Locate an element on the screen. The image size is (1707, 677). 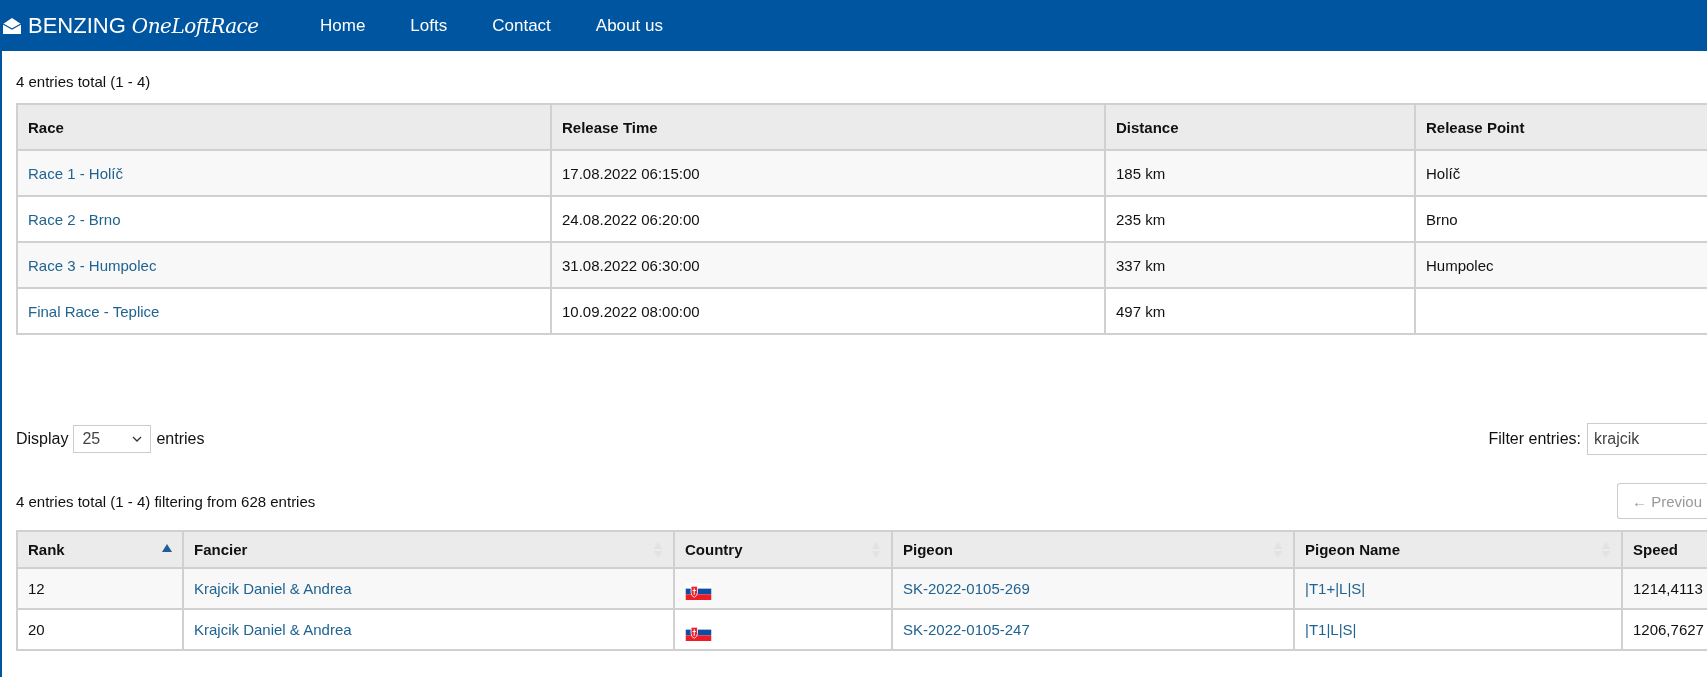
pigeon-name-link: |T1|L|S| is located at coordinates (1331, 629).